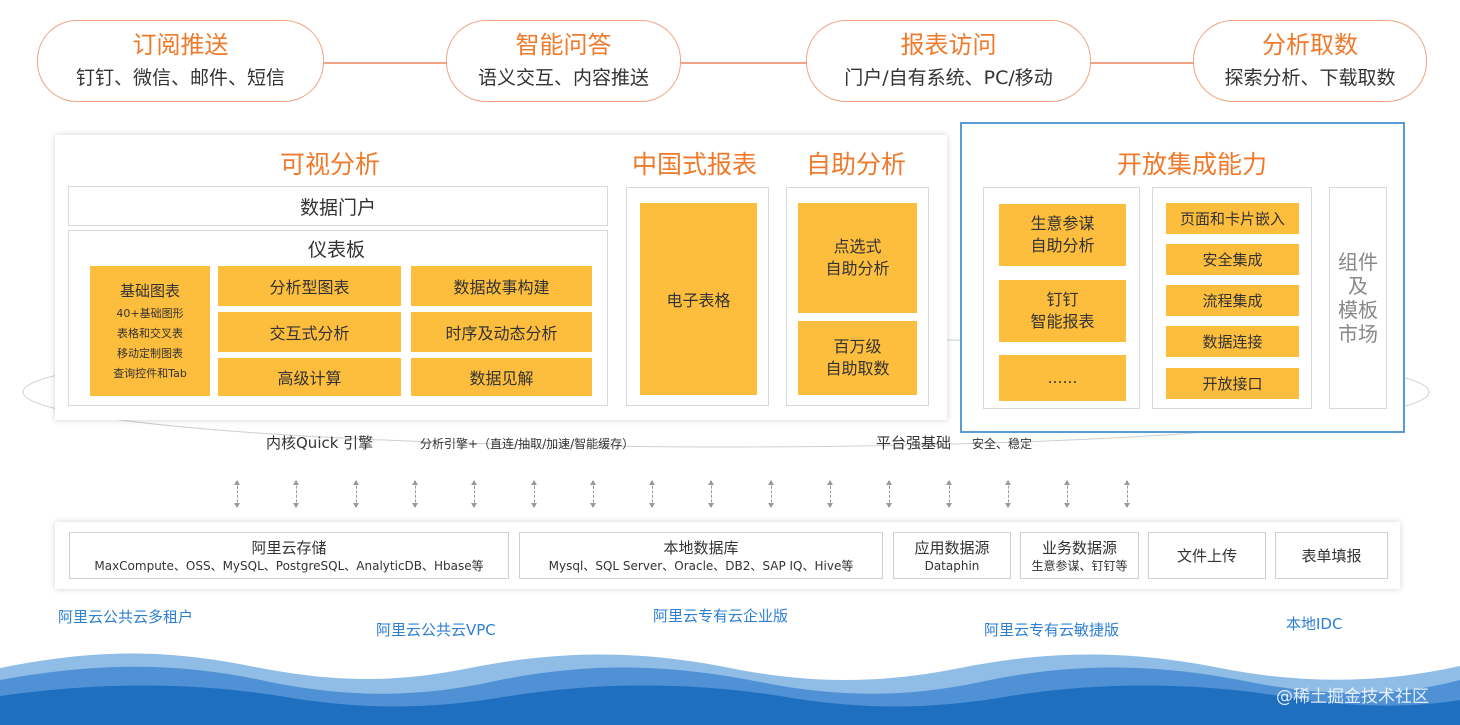 The height and width of the screenshot is (725, 1460). What do you see at coordinates (701, 565) in the screenshot?
I see `ds-desc: Mysql、SQL Server、Oracle、DB2、SAP IQ、Hive等` at bounding box center [701, 565].